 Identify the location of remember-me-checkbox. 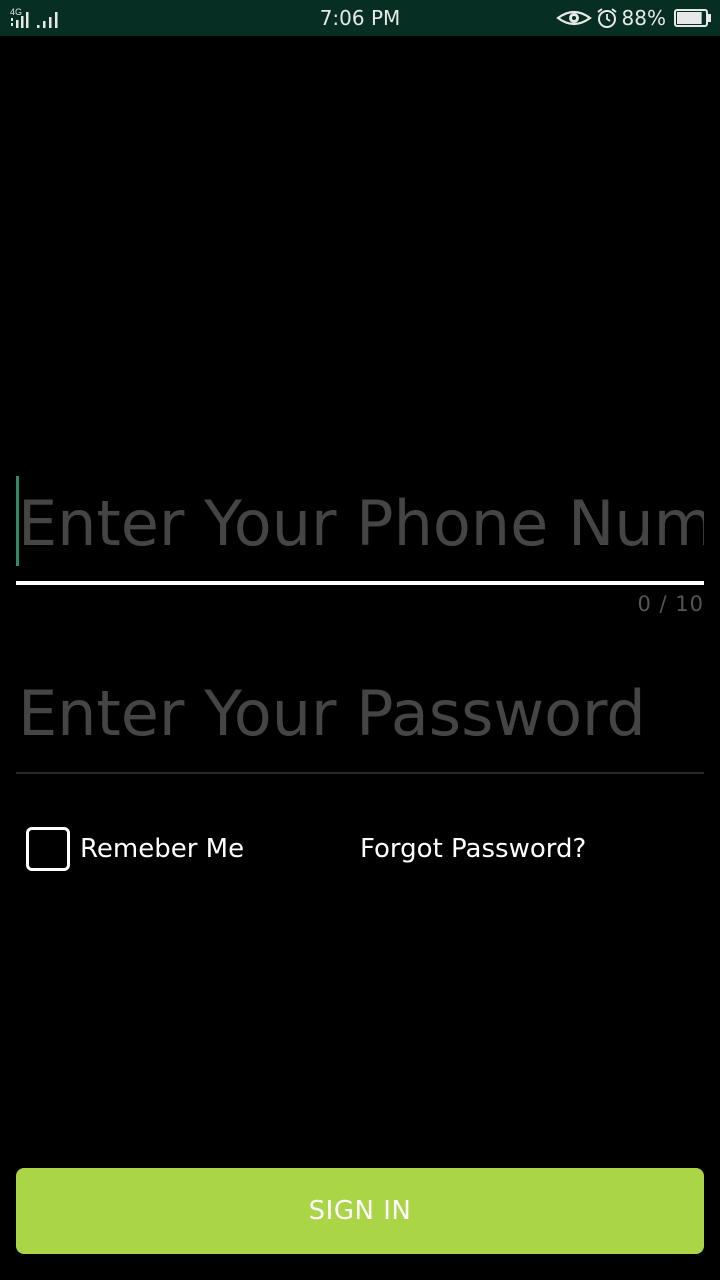
(48, 849).